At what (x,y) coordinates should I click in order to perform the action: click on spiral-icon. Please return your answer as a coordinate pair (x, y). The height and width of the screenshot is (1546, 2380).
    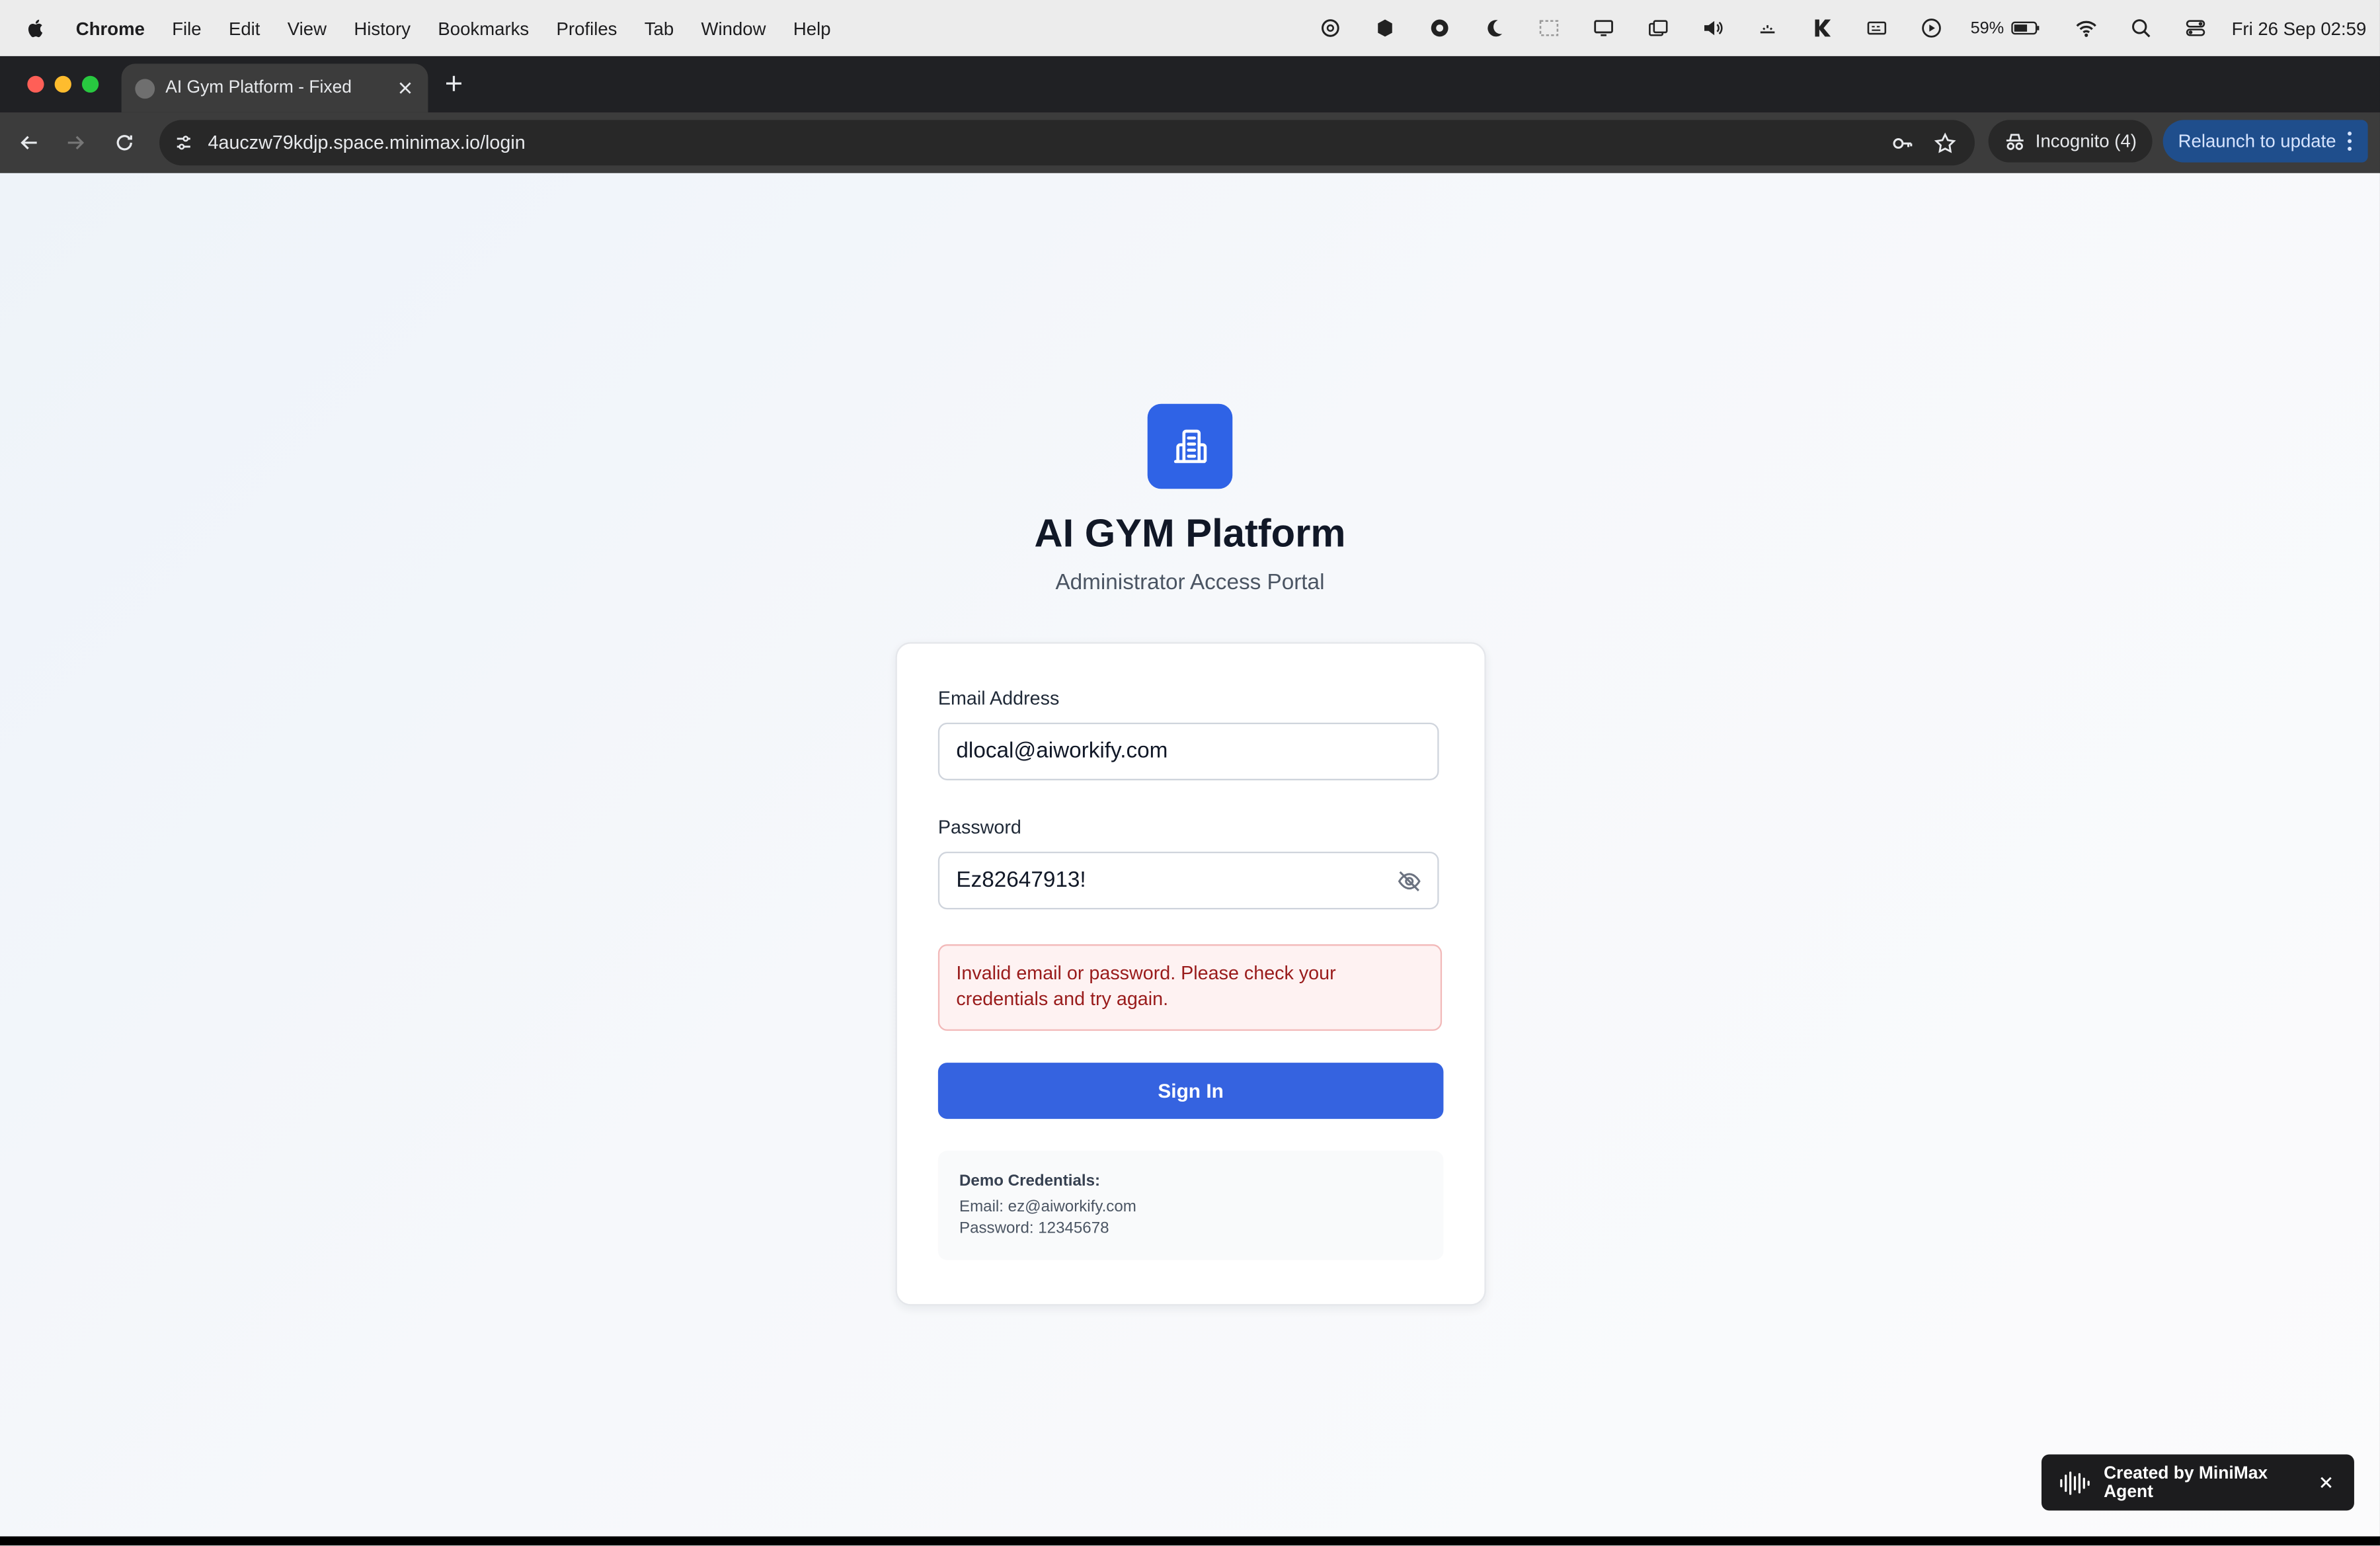
    Looking at the image, I should click on (1439, 28).